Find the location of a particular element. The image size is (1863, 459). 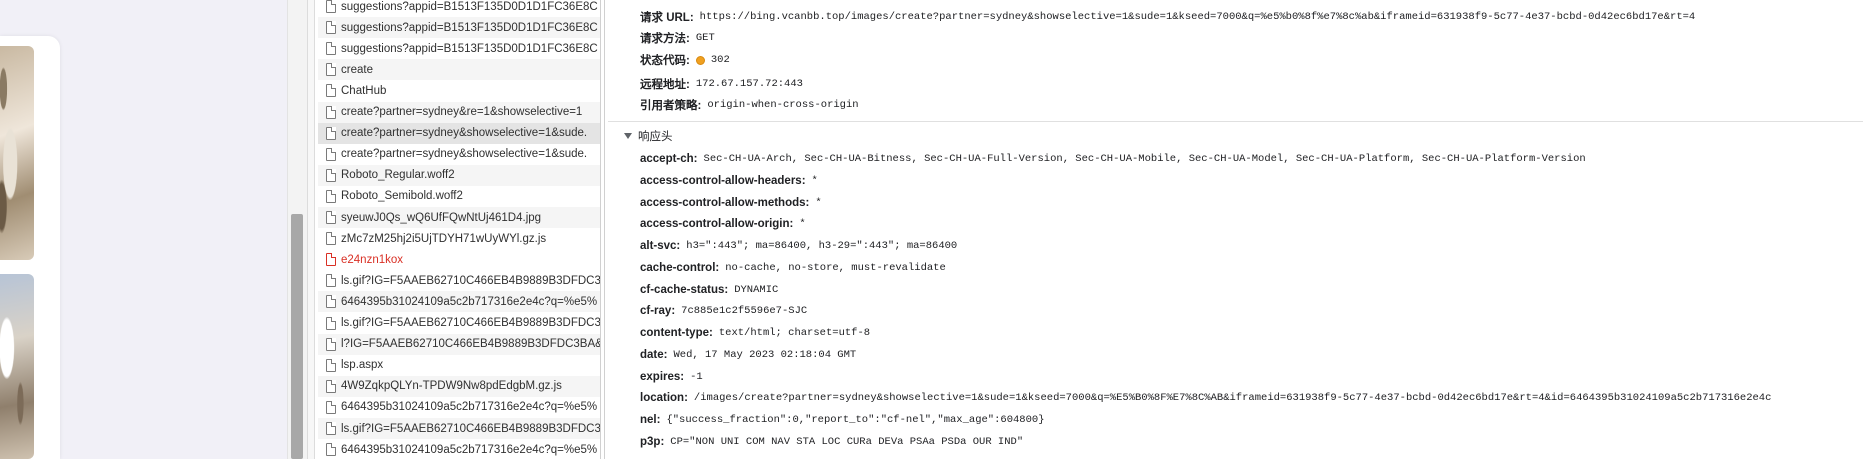

response-header-row: access-control-allow-headers: * is located at coordinates (729, 181).